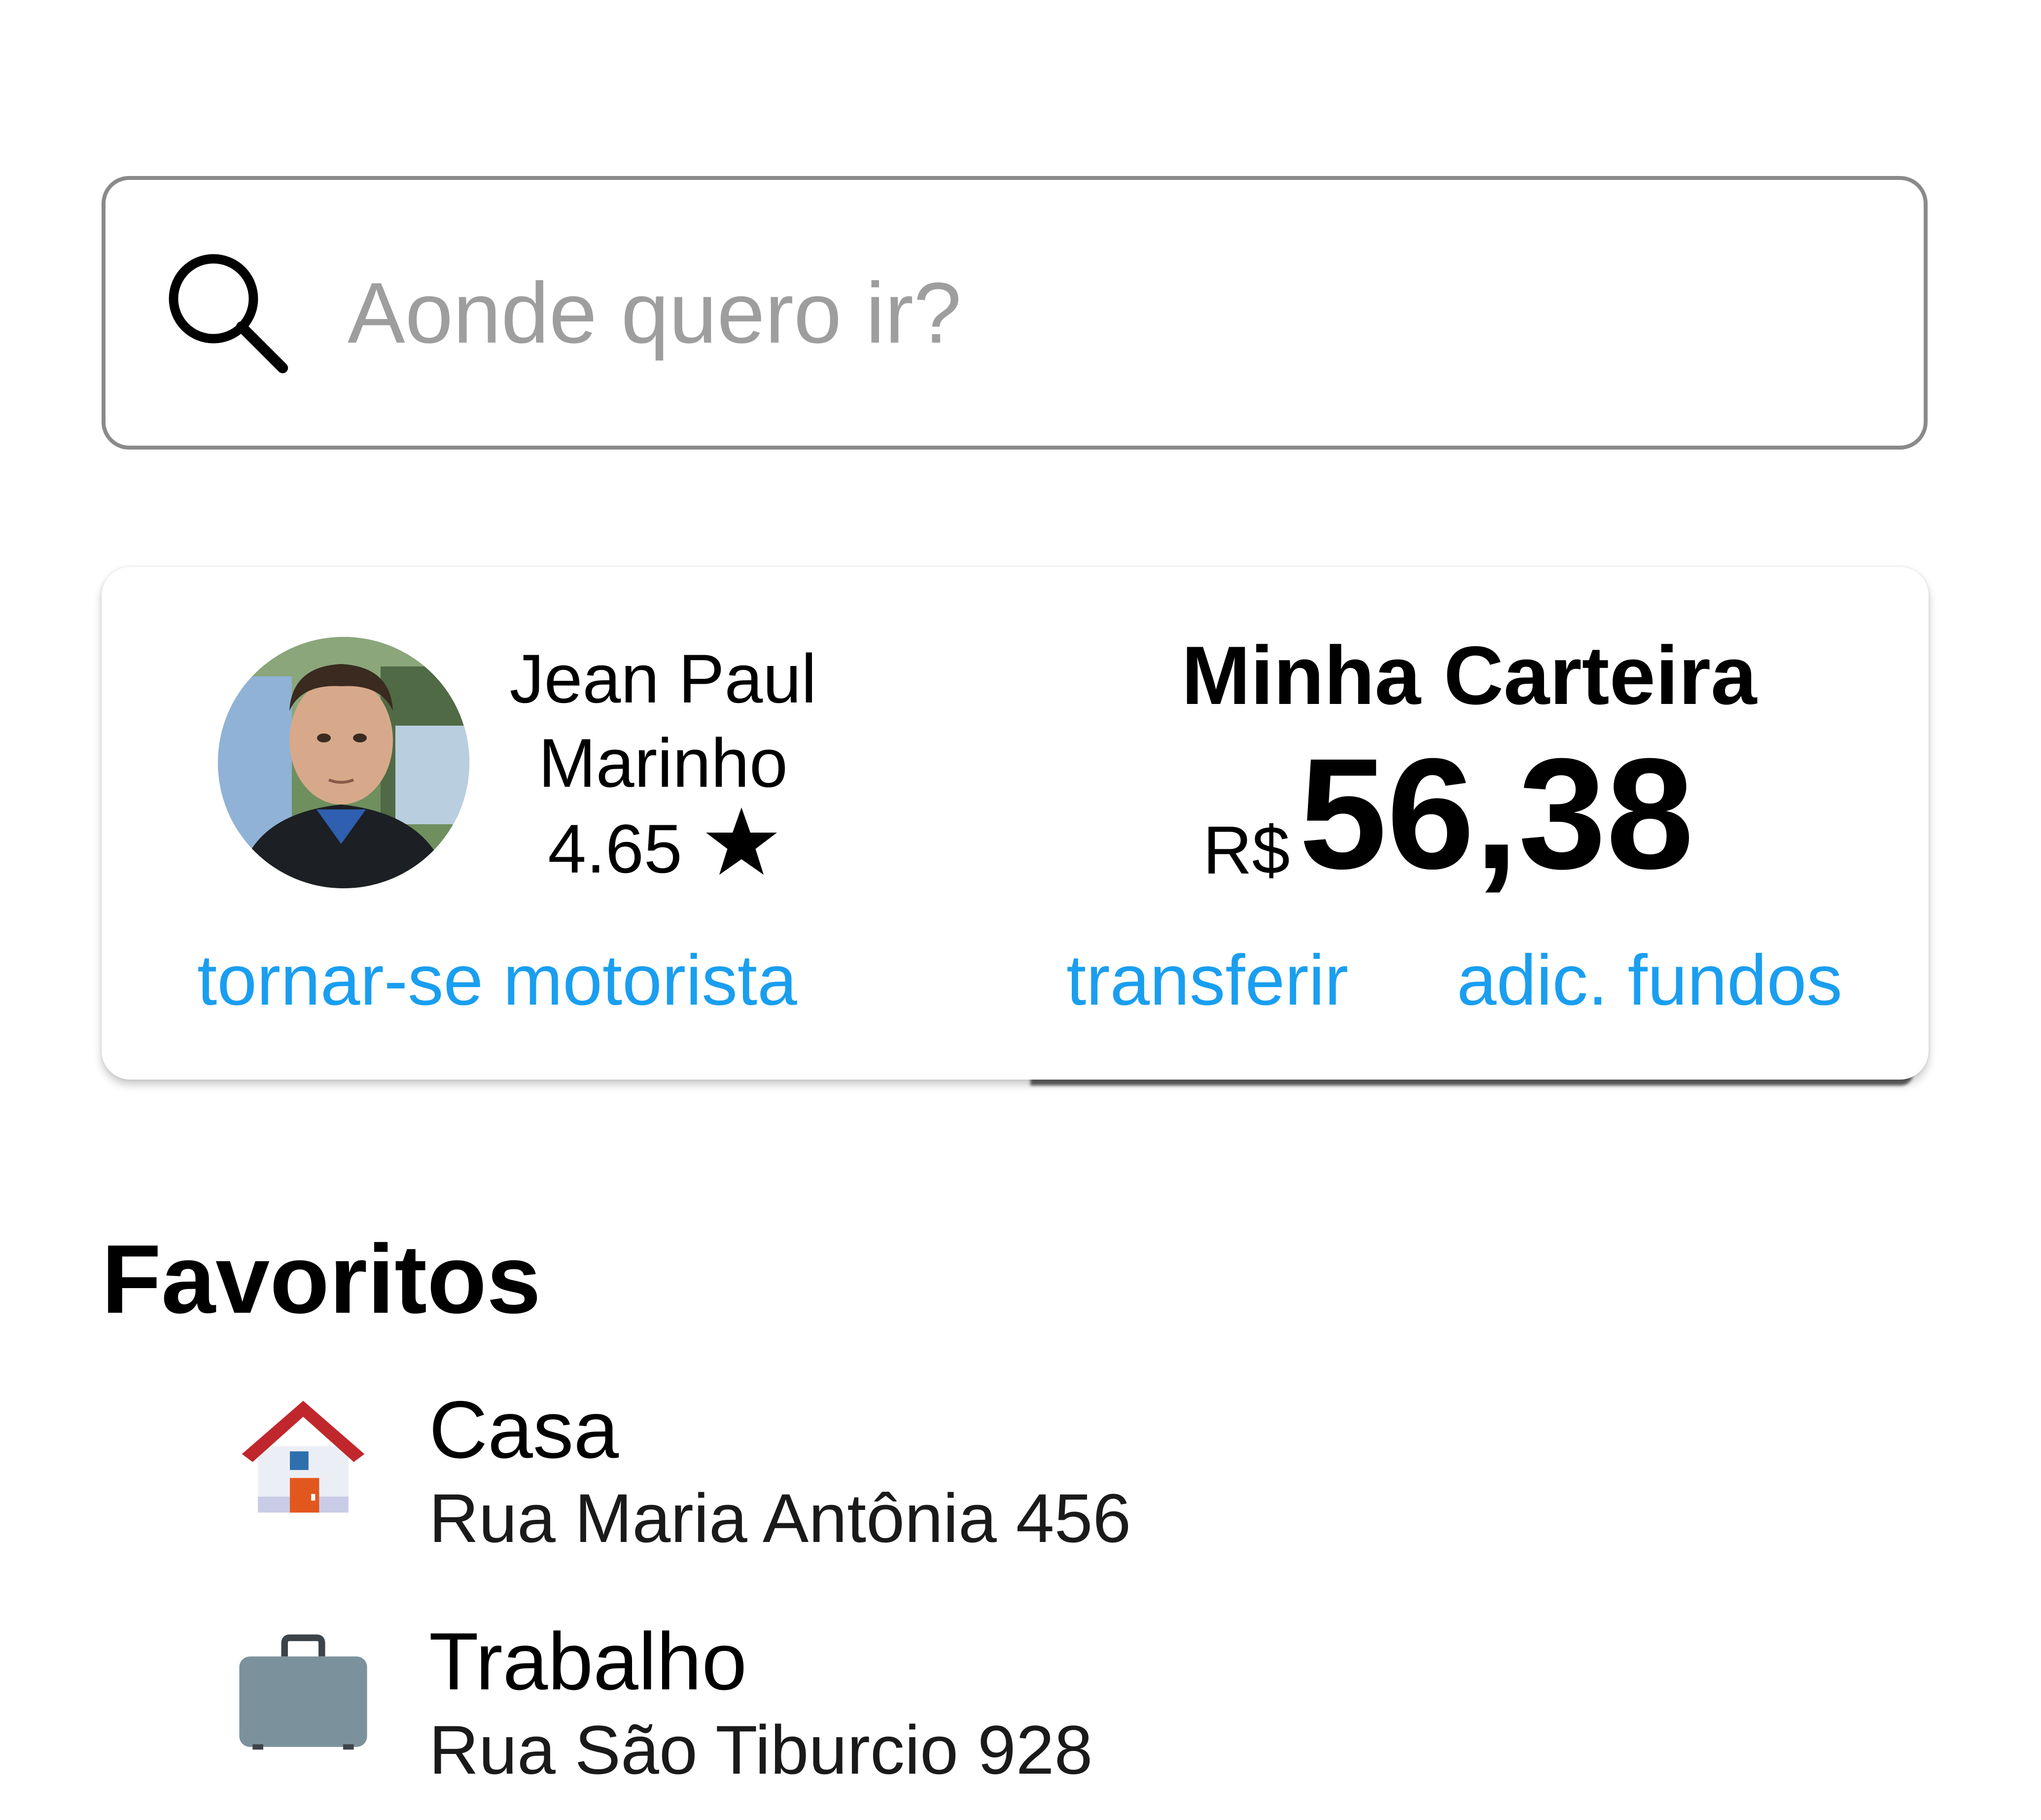  What do you see at coordinates (1674, 980) in the screenshot?
I see `add-funds-link: adic. fundos` at bounding box center [1674, 980].